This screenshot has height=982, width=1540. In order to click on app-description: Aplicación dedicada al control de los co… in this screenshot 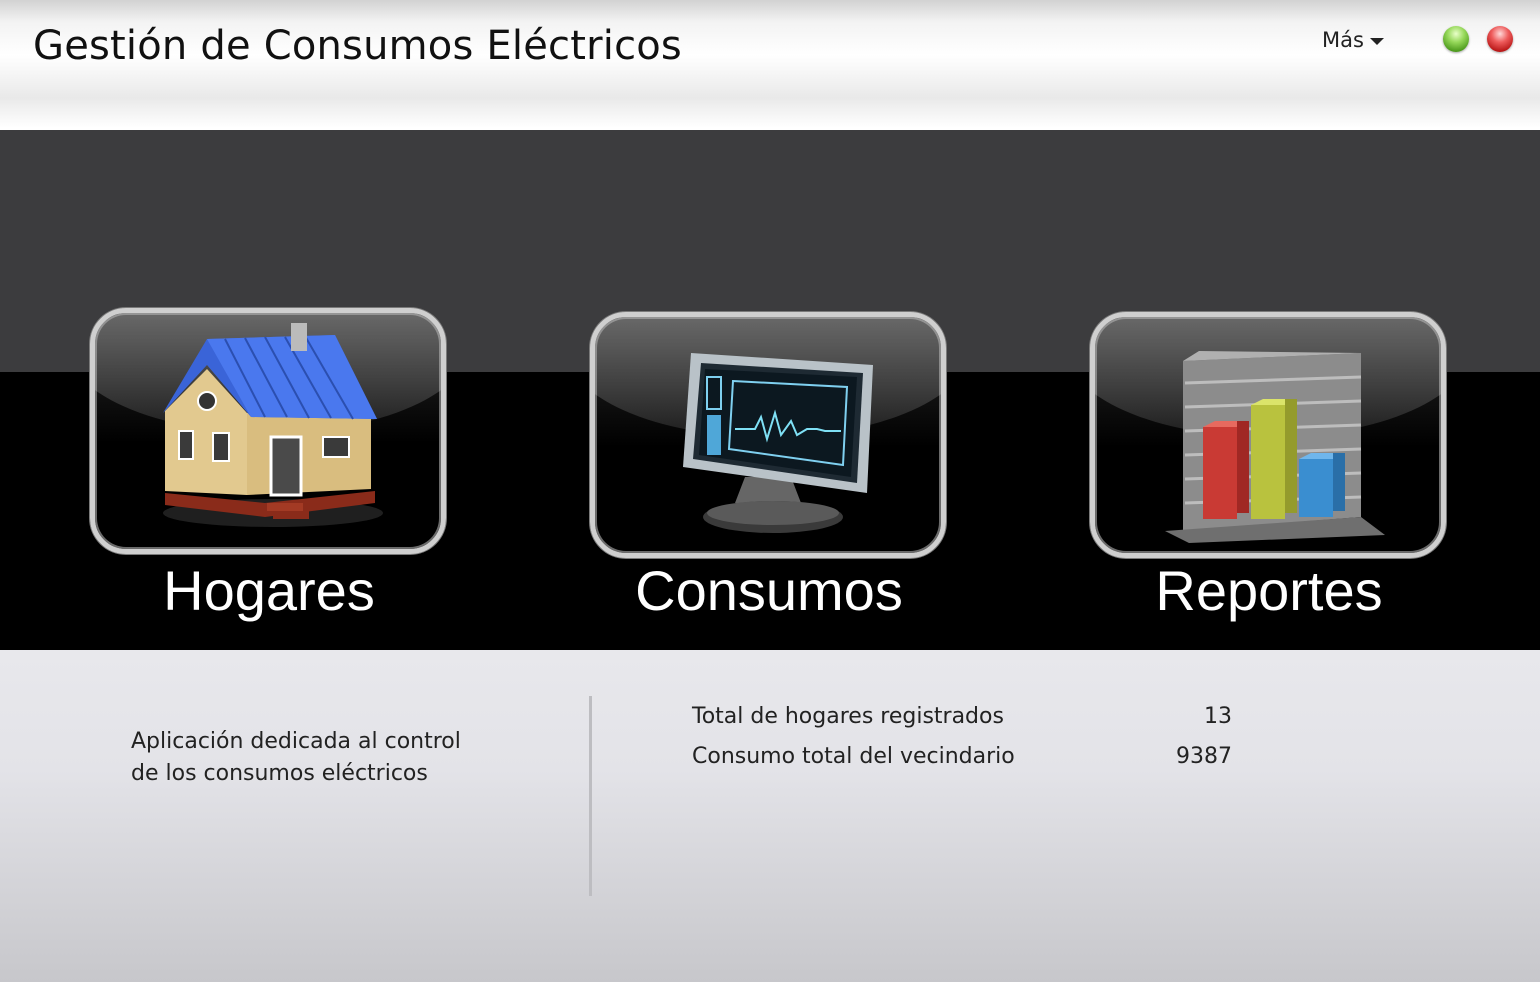, I will do `click(296, 758)`.